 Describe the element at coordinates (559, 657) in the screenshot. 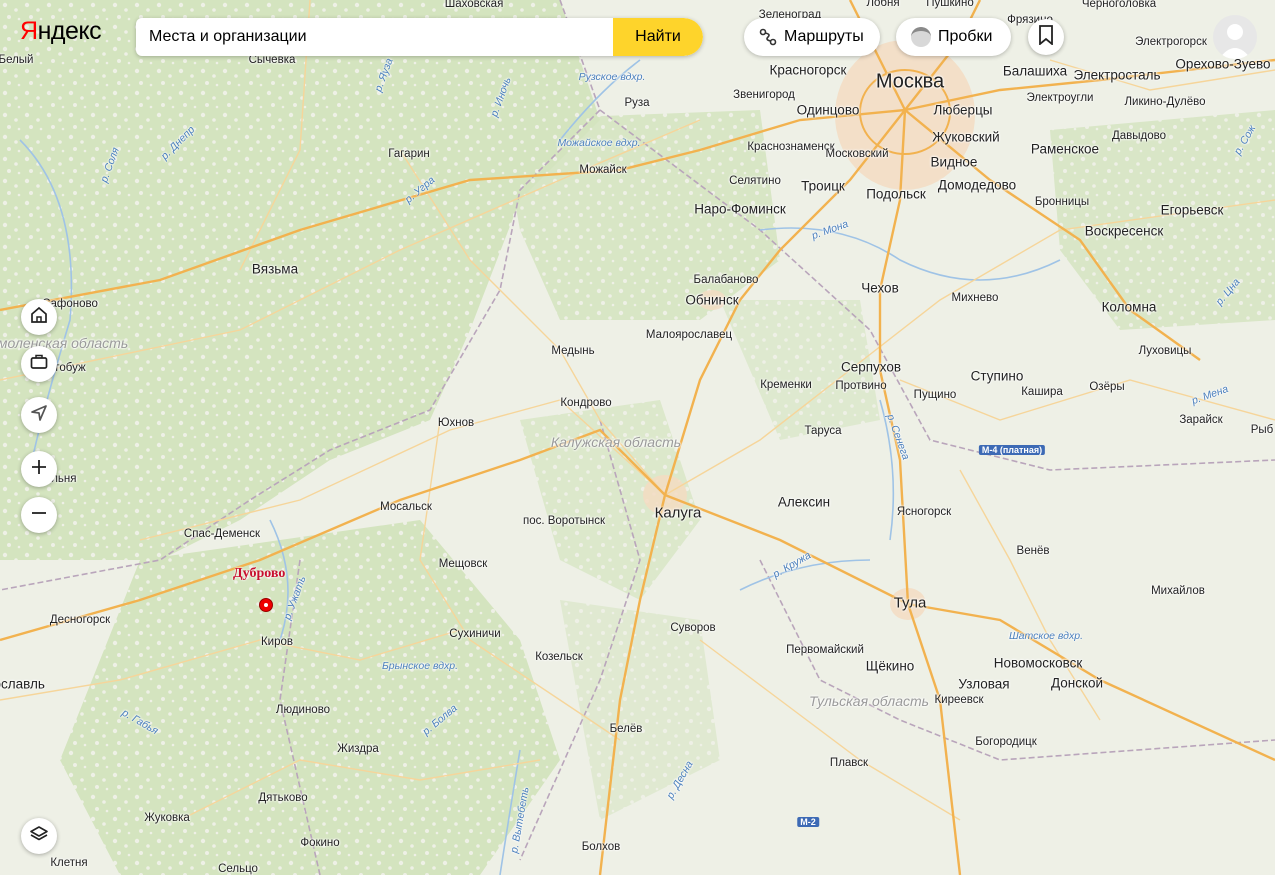

I see `map-label: Козельск` at that location.